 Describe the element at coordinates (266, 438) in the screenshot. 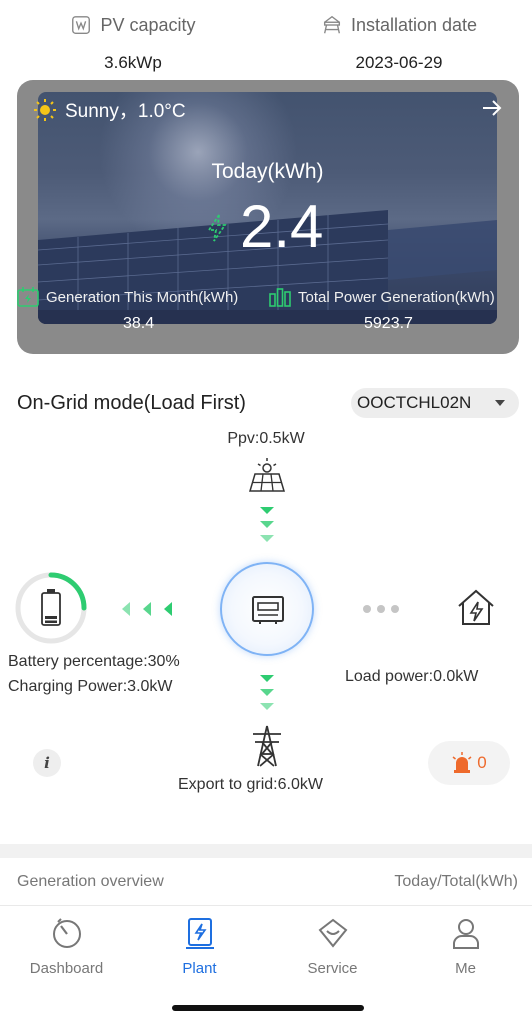

I see `pv-power-label: Ppv:0.5kW` at that location.